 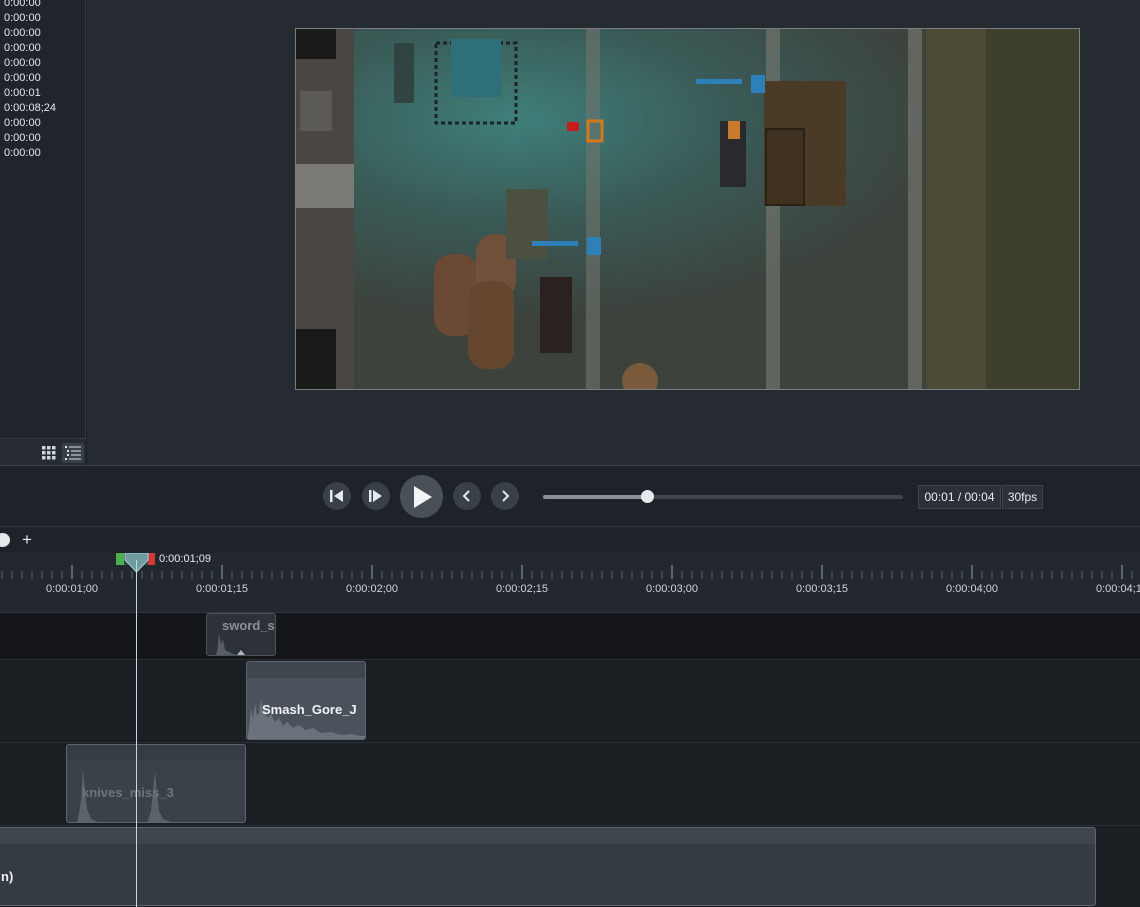 What do you see at coordinates (30, 108) in the screenshot?
I see `media-duration: 0:00:08;24` at bounding box center [30, 108].